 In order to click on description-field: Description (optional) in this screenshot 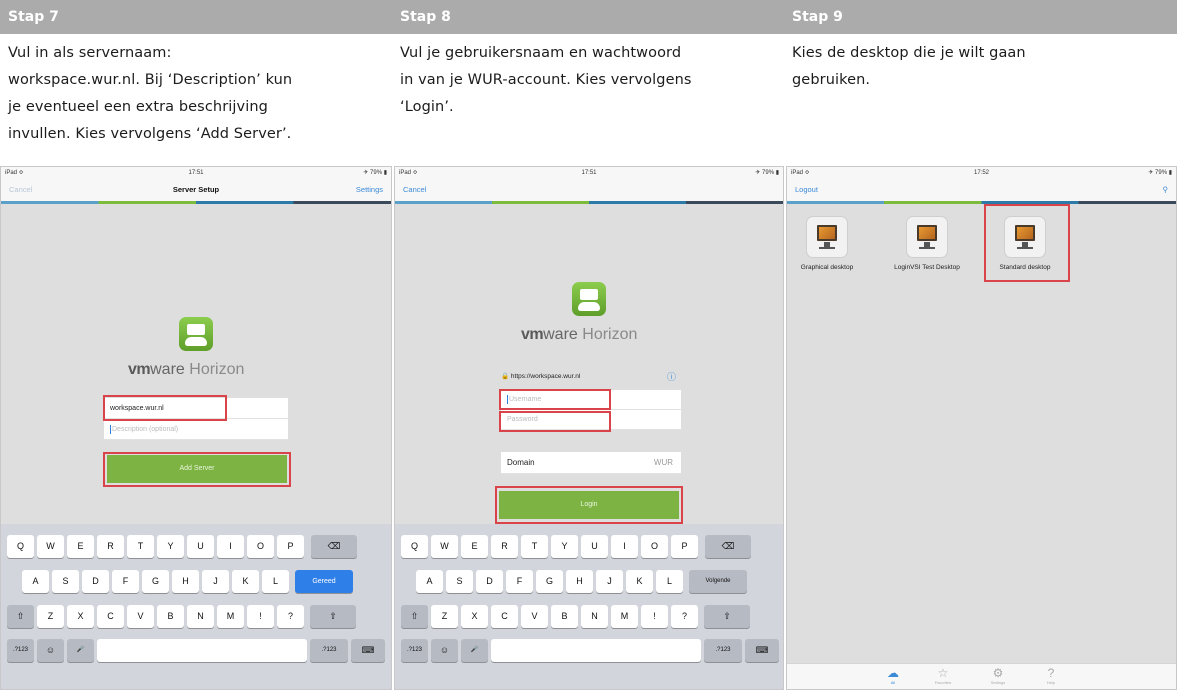, I will do `click(196, 429)`.